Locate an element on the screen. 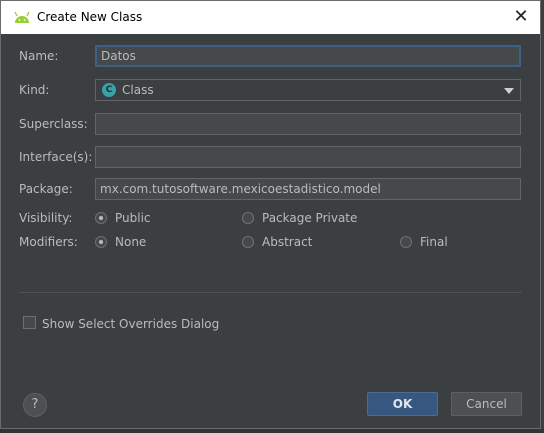 The height and width of the screenshot is (433, 544). show-overrides-checkbox is located at coordinates (29, 322).